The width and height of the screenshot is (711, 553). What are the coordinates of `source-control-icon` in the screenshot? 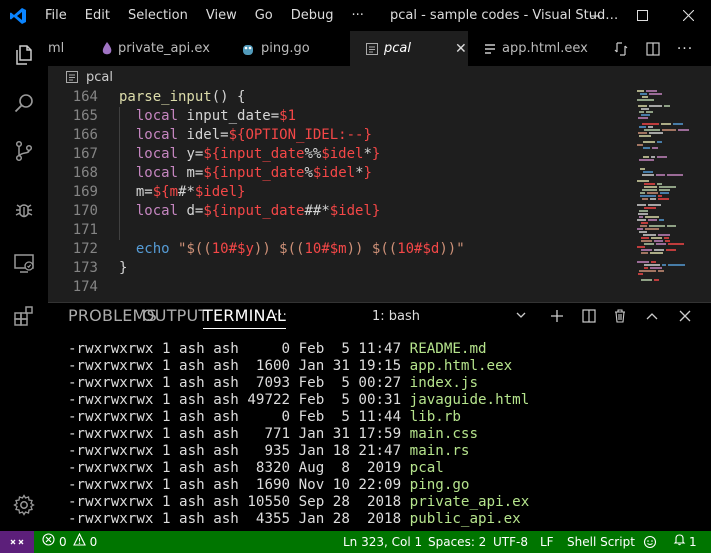 It's located at (24, 151).